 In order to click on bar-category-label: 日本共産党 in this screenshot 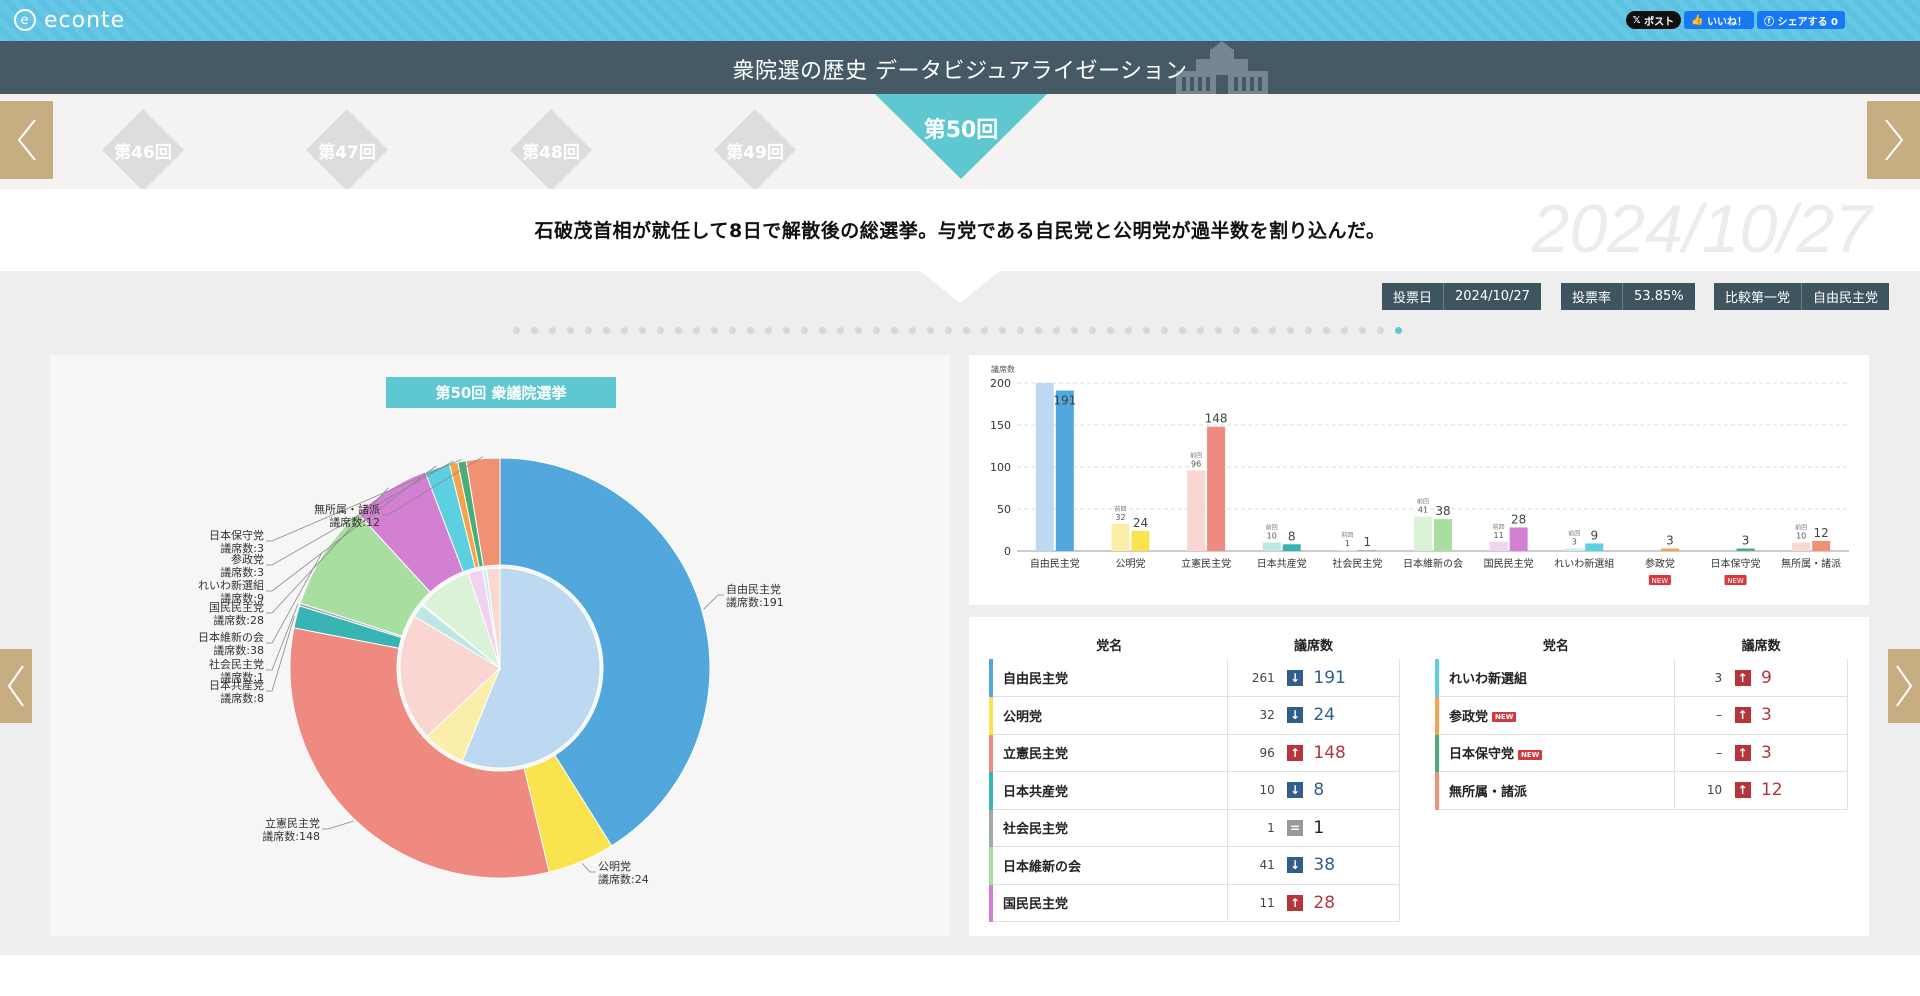, I will do `click(1282, 563)`.